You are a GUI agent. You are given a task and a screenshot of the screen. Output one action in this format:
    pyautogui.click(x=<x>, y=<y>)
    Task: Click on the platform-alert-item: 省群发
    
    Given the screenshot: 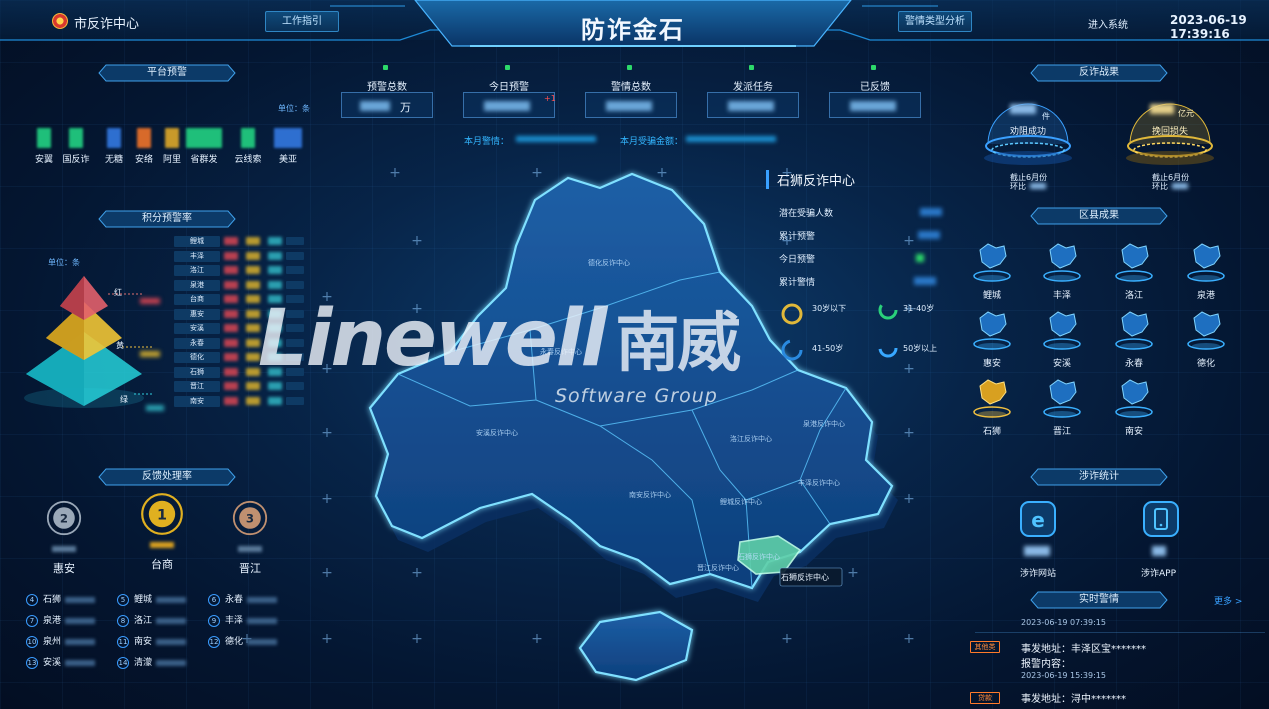 What is the action you would take?
    pyautogui.click(x=204, y=146)
    